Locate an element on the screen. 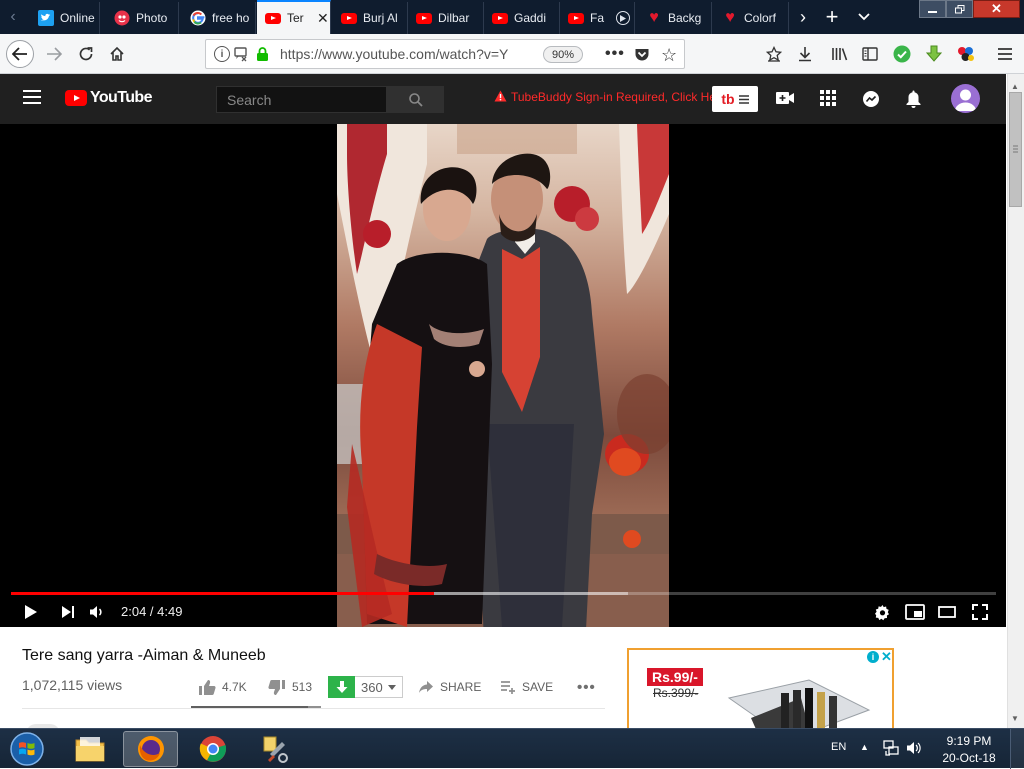 The width and height of the screenshot is (1024, 769). checkmark-extension-icon is located at coordinates (902, 54).